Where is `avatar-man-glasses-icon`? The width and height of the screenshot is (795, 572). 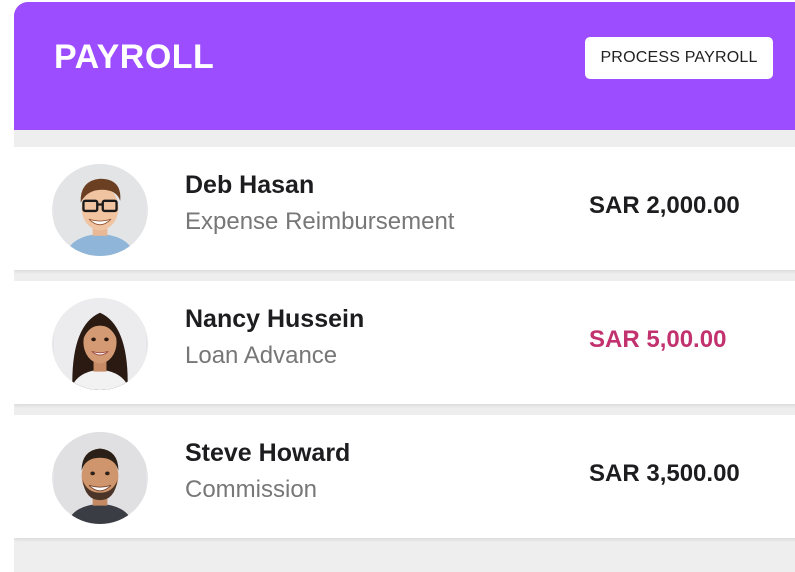 avatar-man-glasses-icon is located at coordinates (100, 210).